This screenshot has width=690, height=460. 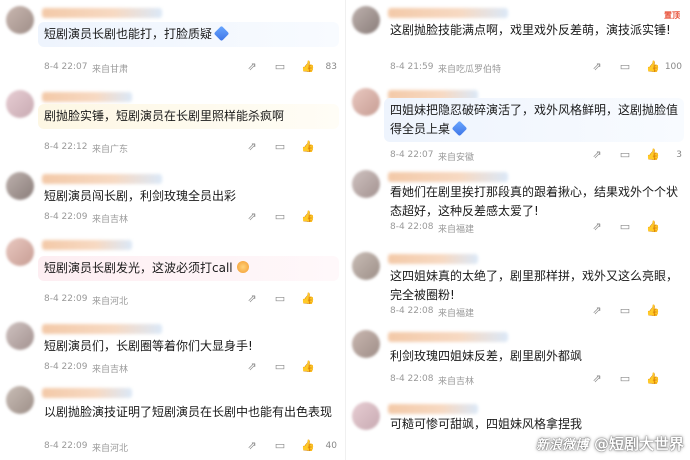 I want to click on watermark-handle: @短剧大世界, so click(x=638, y=444).